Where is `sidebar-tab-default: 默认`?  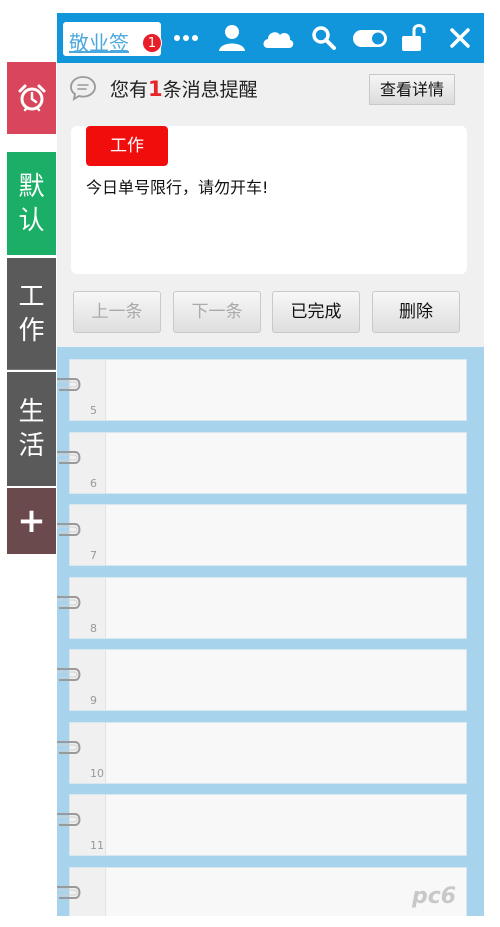 sidebar-tab-default: 默认 is located at coordinates (31, 203).